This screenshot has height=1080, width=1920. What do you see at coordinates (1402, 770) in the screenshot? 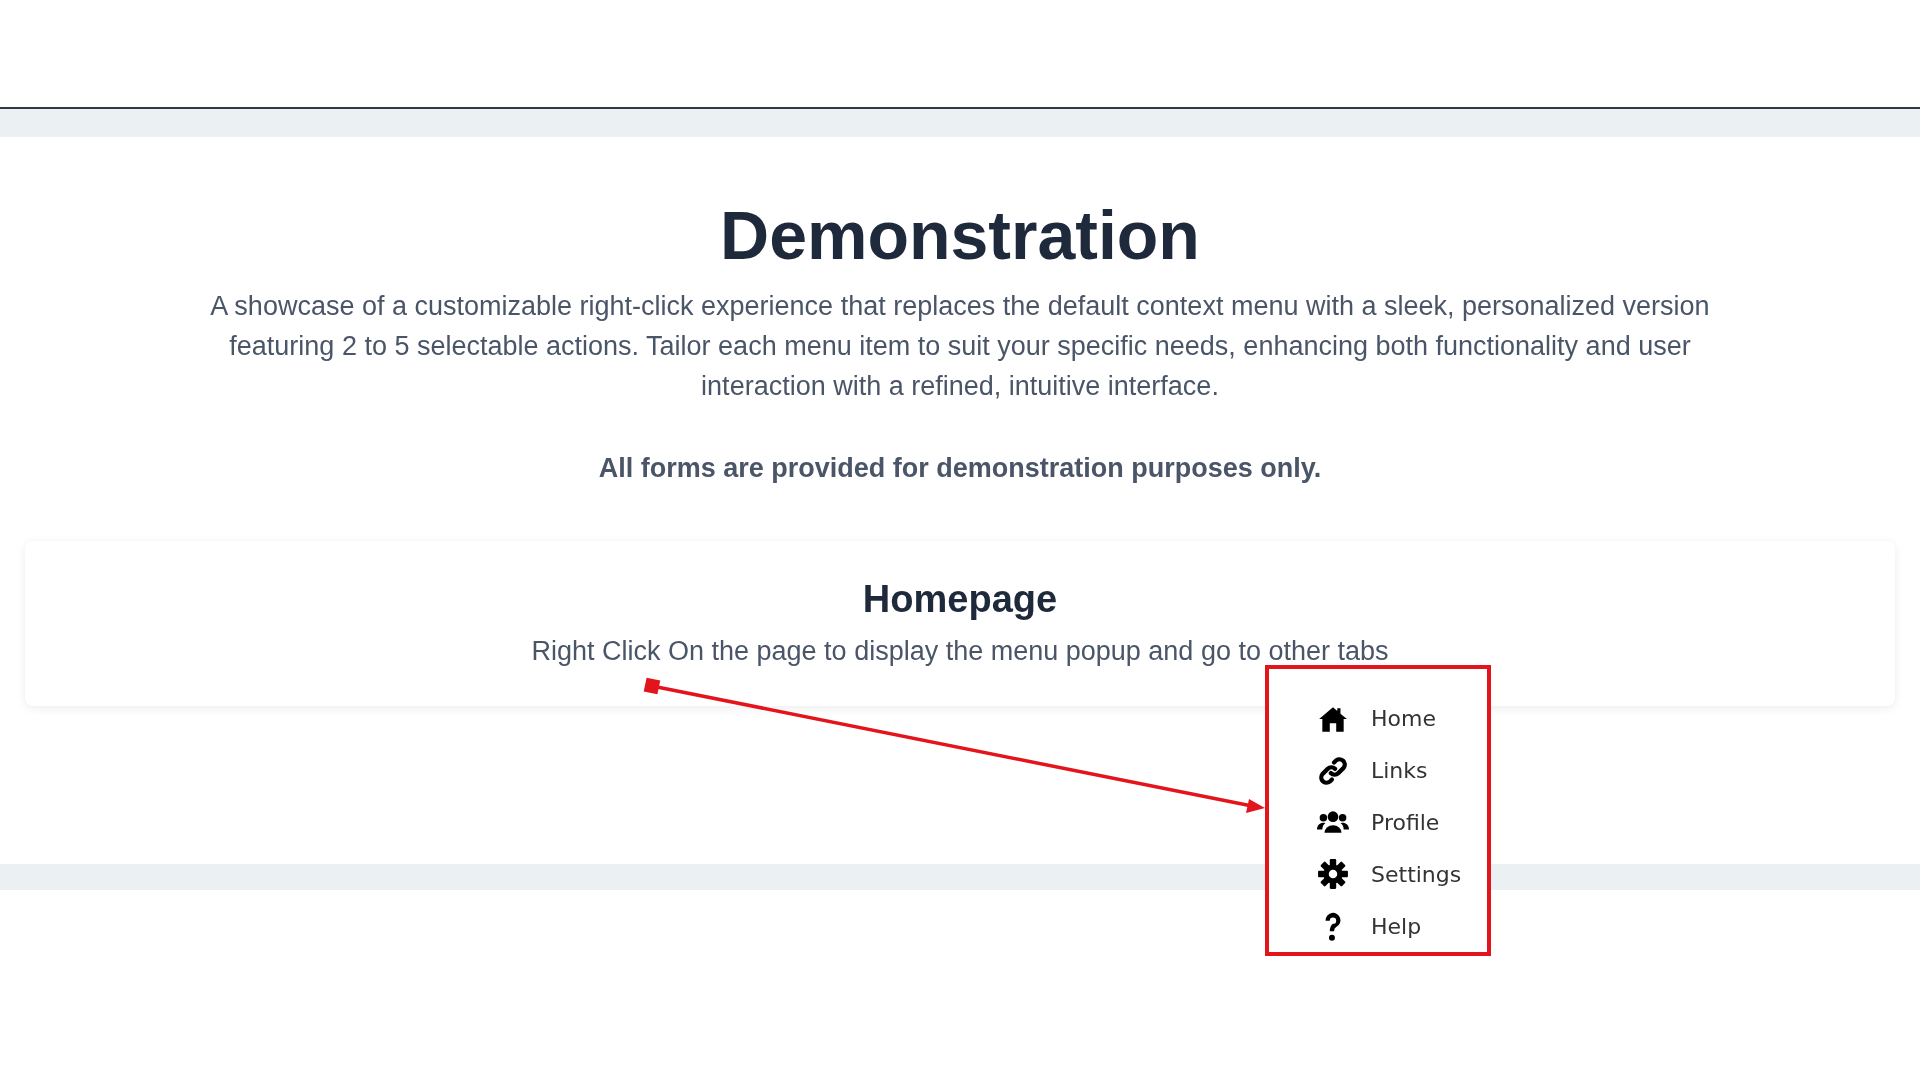
I see `menu-item: Links` at bounding box center [1402, 770].